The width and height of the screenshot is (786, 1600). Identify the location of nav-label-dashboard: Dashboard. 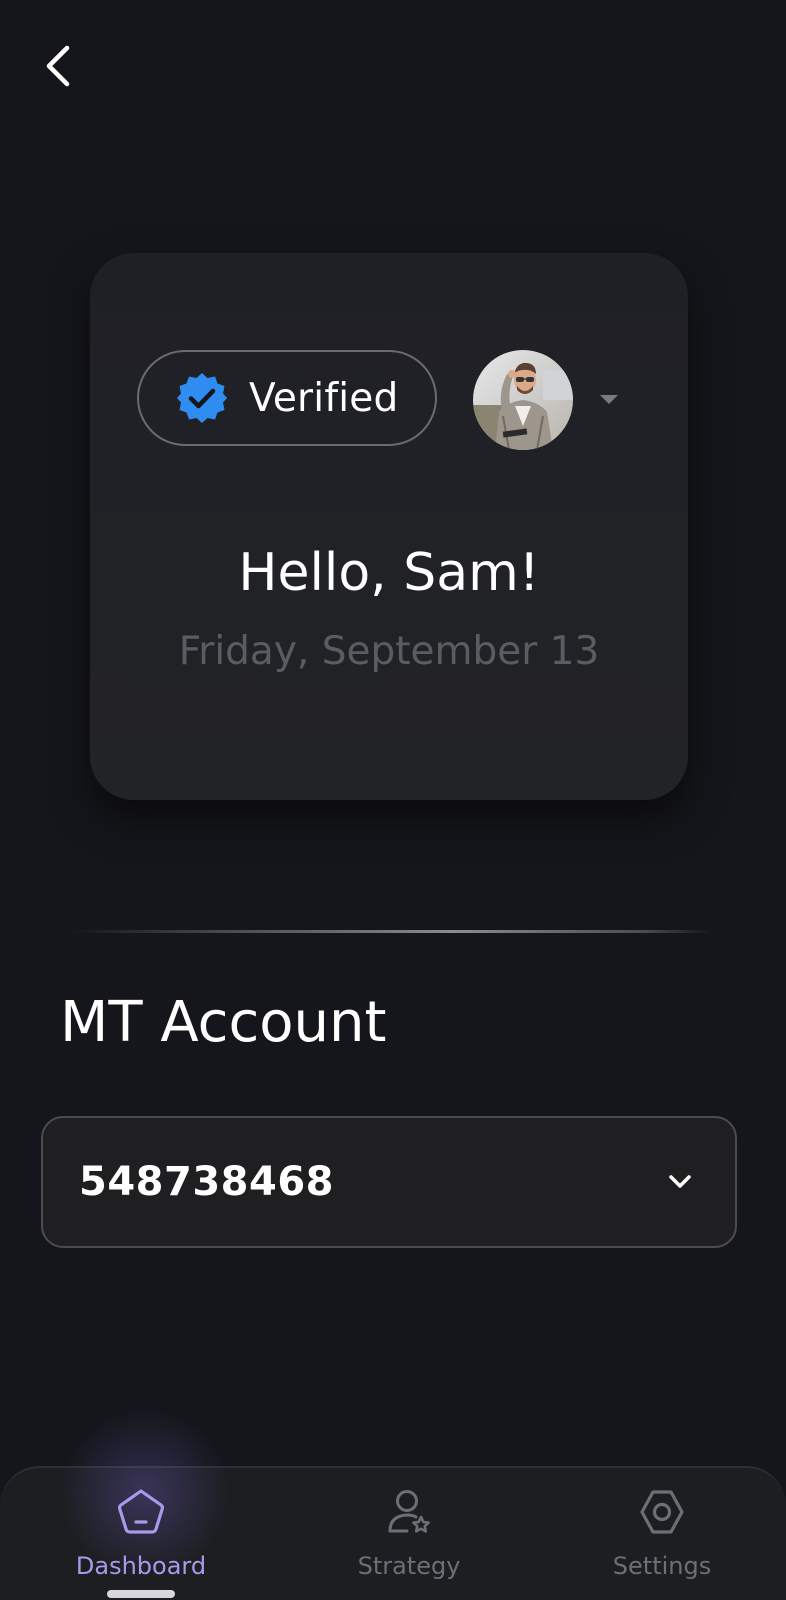
(141, 1566).